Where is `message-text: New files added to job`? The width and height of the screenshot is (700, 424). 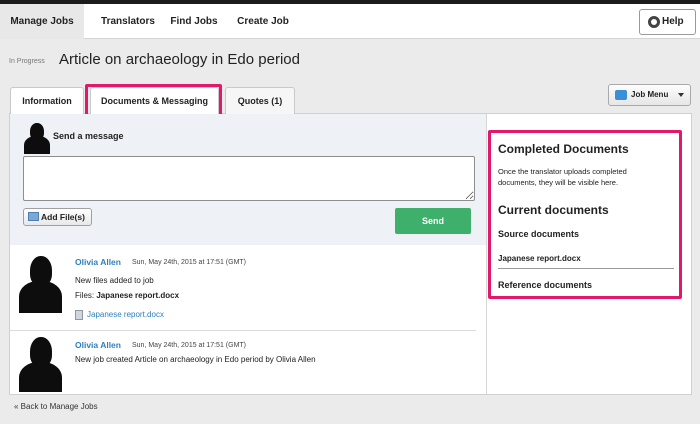
message-text: New files added to job is located at coordinates (114, 280).